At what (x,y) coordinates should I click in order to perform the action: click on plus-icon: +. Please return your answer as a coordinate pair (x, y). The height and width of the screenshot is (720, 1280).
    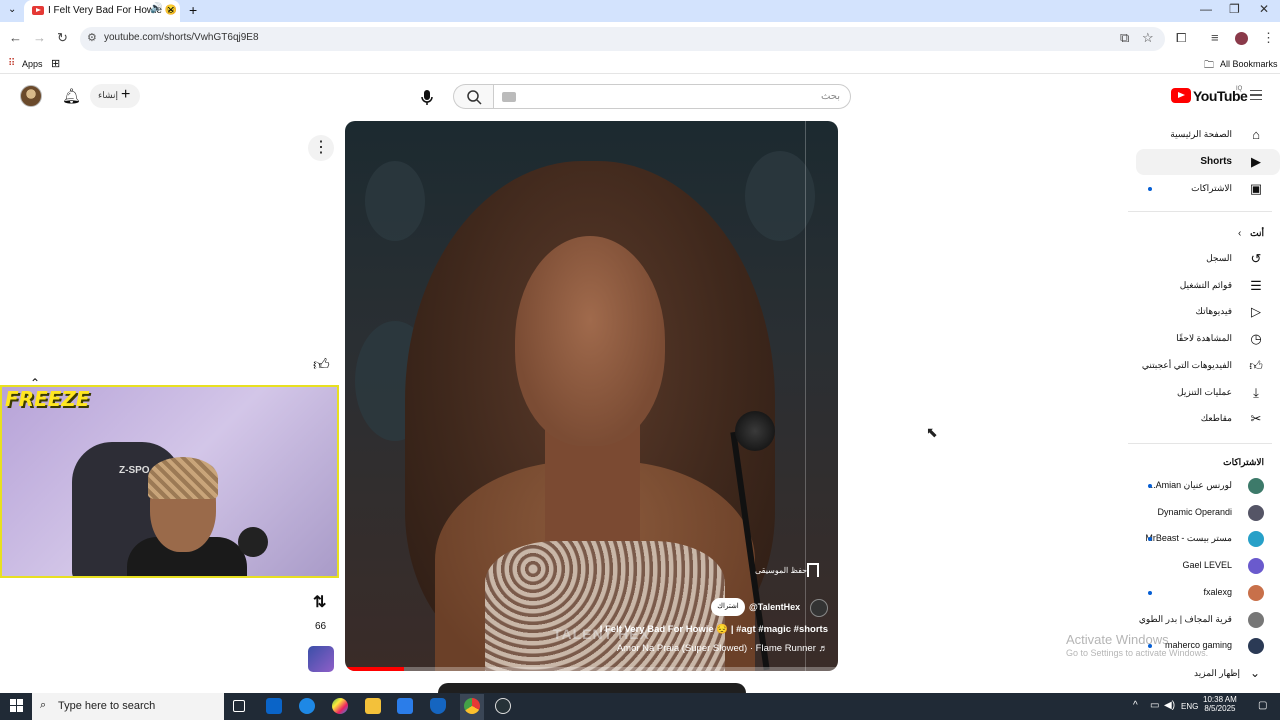
    Looking at the image, I should click on (126, 94).